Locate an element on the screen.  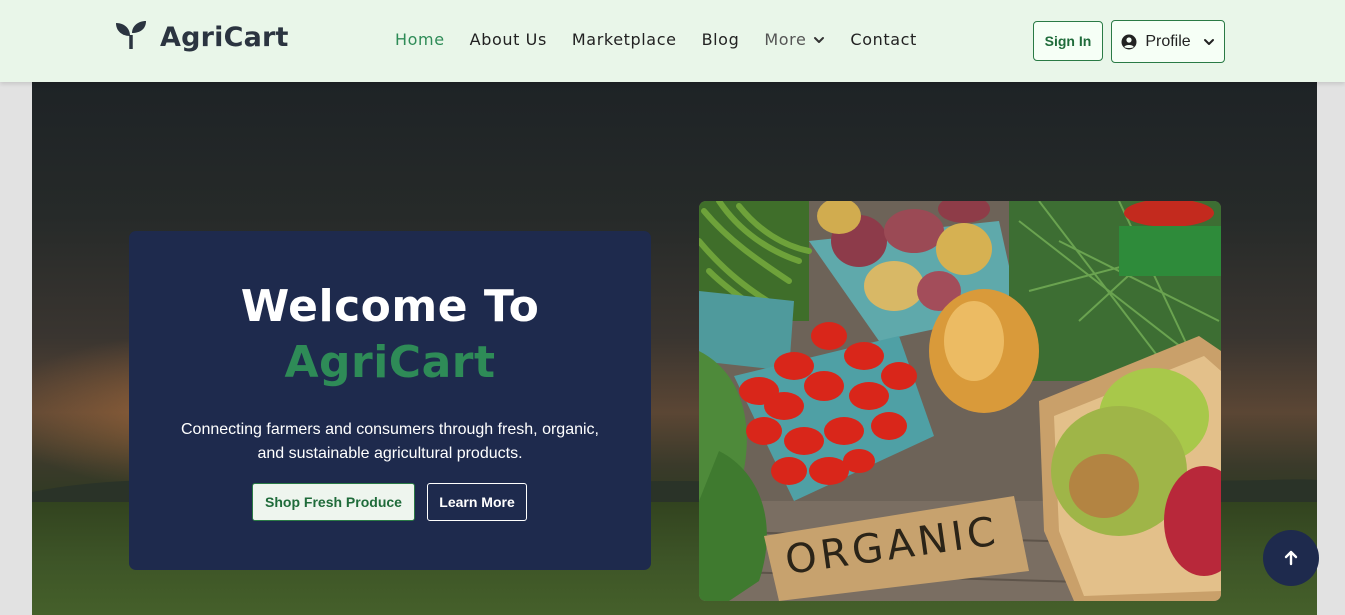
scroll-to-top-button is located at coordinates (1291, 558).